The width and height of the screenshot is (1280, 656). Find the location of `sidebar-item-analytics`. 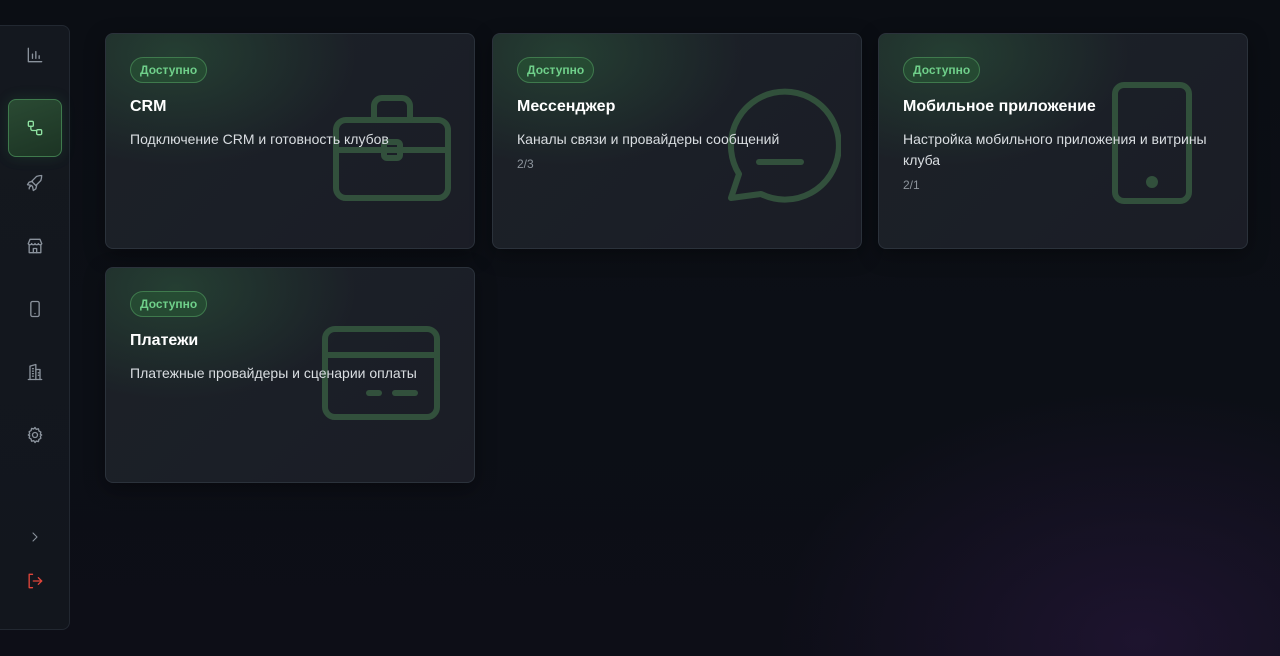

sidebar-item-analytics is located at coordinates (35, 55).